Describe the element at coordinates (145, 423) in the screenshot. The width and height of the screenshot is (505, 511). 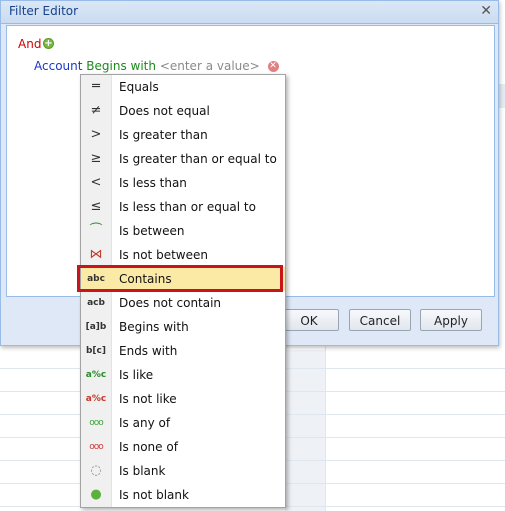
I see `menu-item-label: Is any of` at that location.